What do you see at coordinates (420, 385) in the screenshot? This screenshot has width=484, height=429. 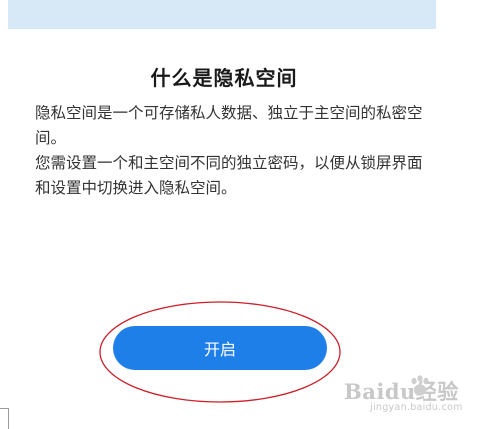 I see `paw-icon` at bounding box center [420, 385].